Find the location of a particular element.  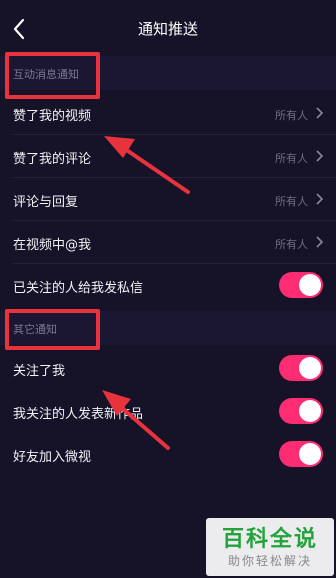

watermark-subtitle: 助你轻松解决 is located at coordinates (269, 561).